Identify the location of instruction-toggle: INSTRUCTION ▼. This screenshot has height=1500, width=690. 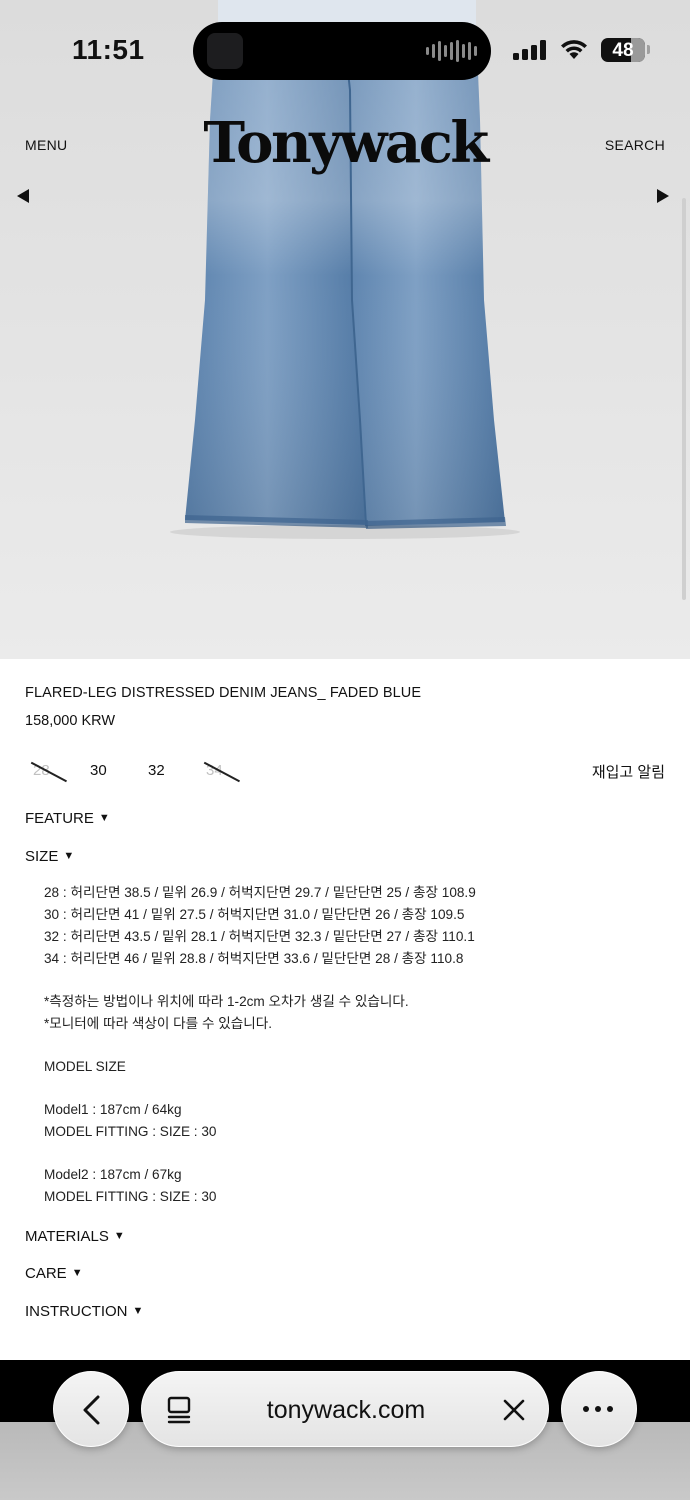
(84, 1311).